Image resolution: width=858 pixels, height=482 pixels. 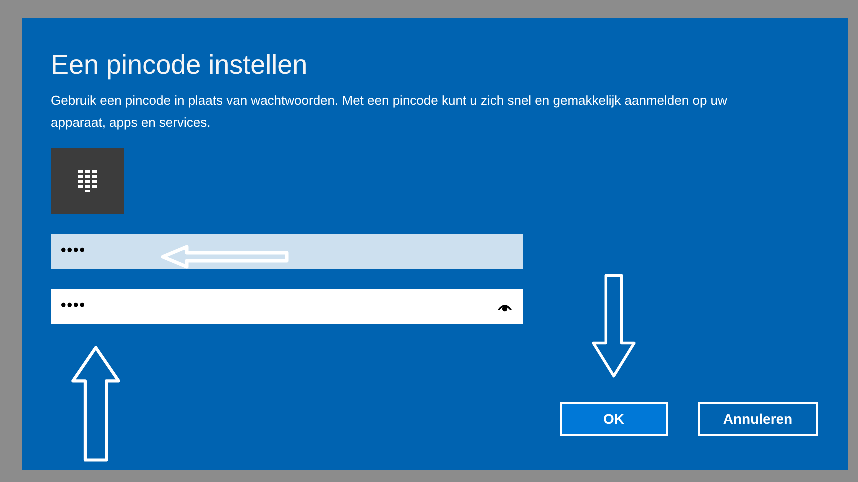 What do you see at coordinates (180, 65) in the screenshot?
I see `dialog-title: Een pincode instellen` at bounding box center [180, 65].